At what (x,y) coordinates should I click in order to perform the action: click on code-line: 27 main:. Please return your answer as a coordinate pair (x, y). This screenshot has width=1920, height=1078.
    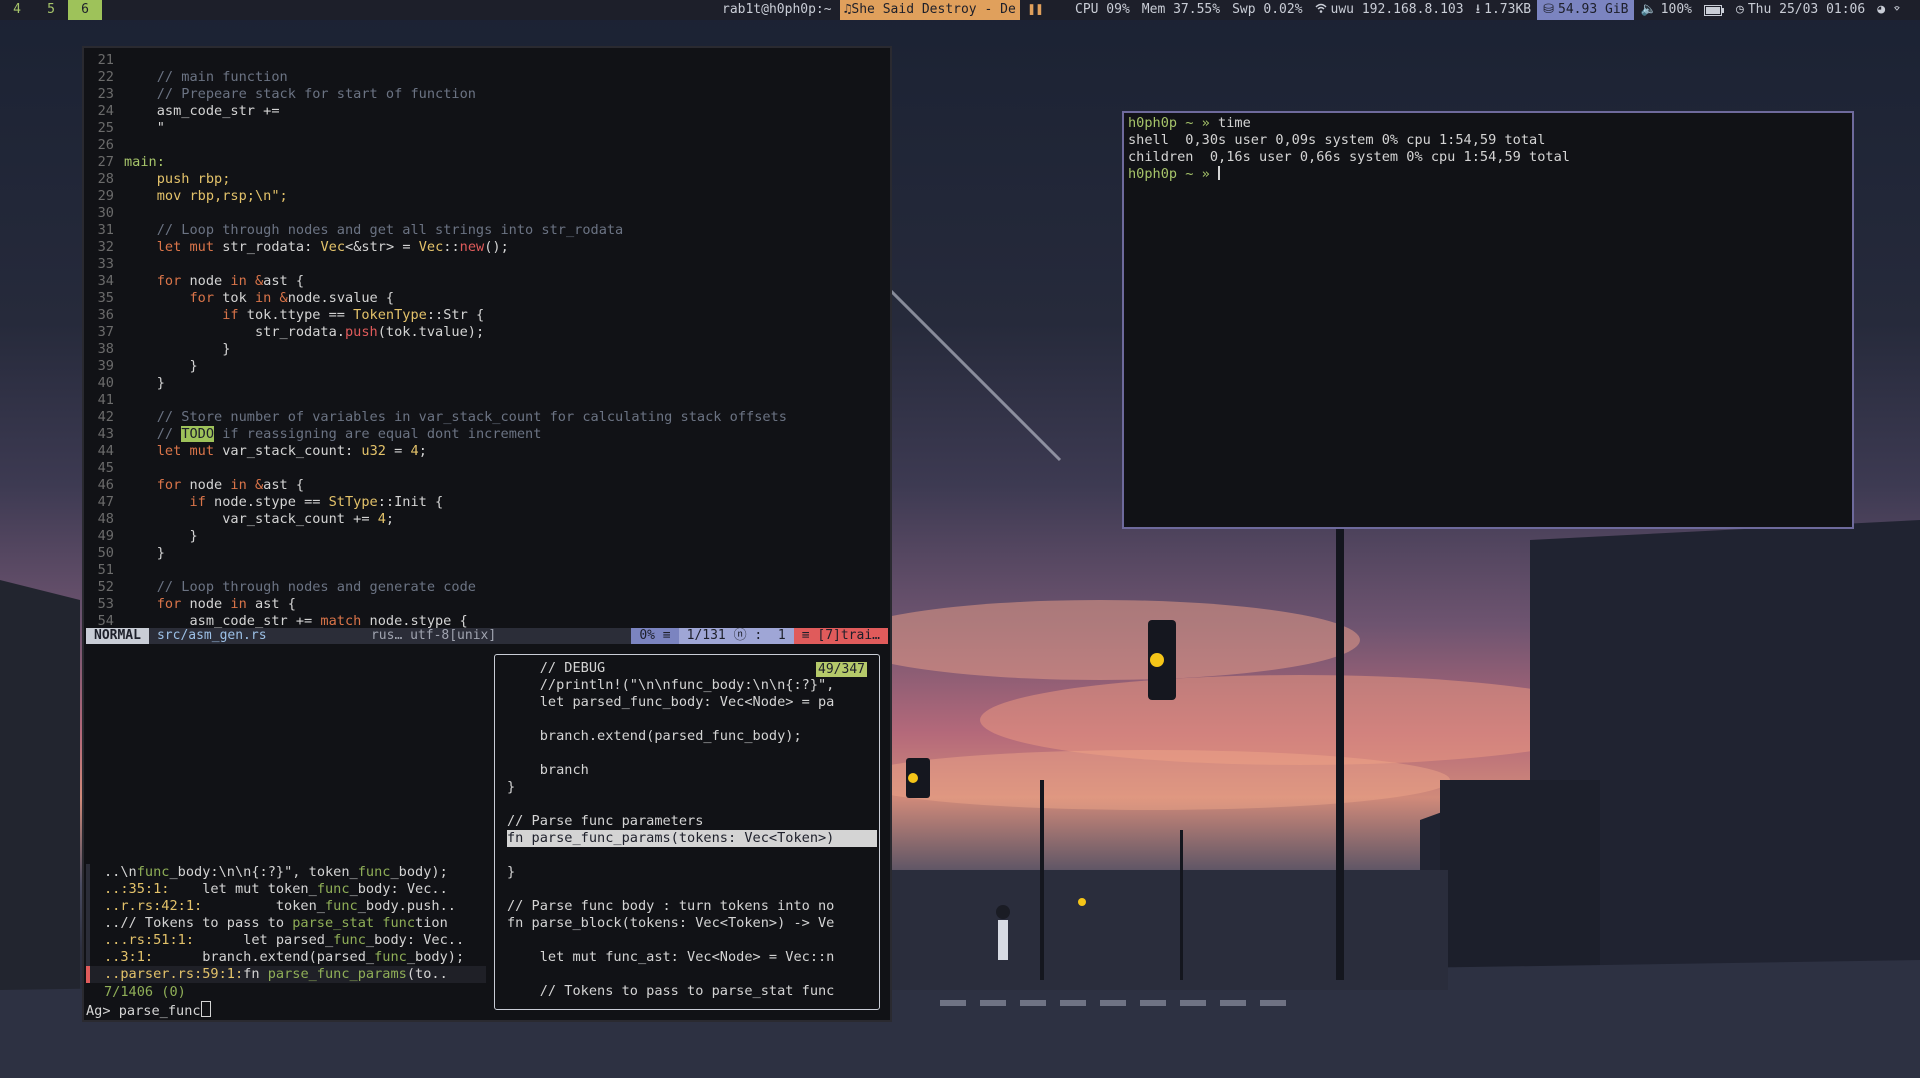
    Looking at the image, I should click on (487, 162).